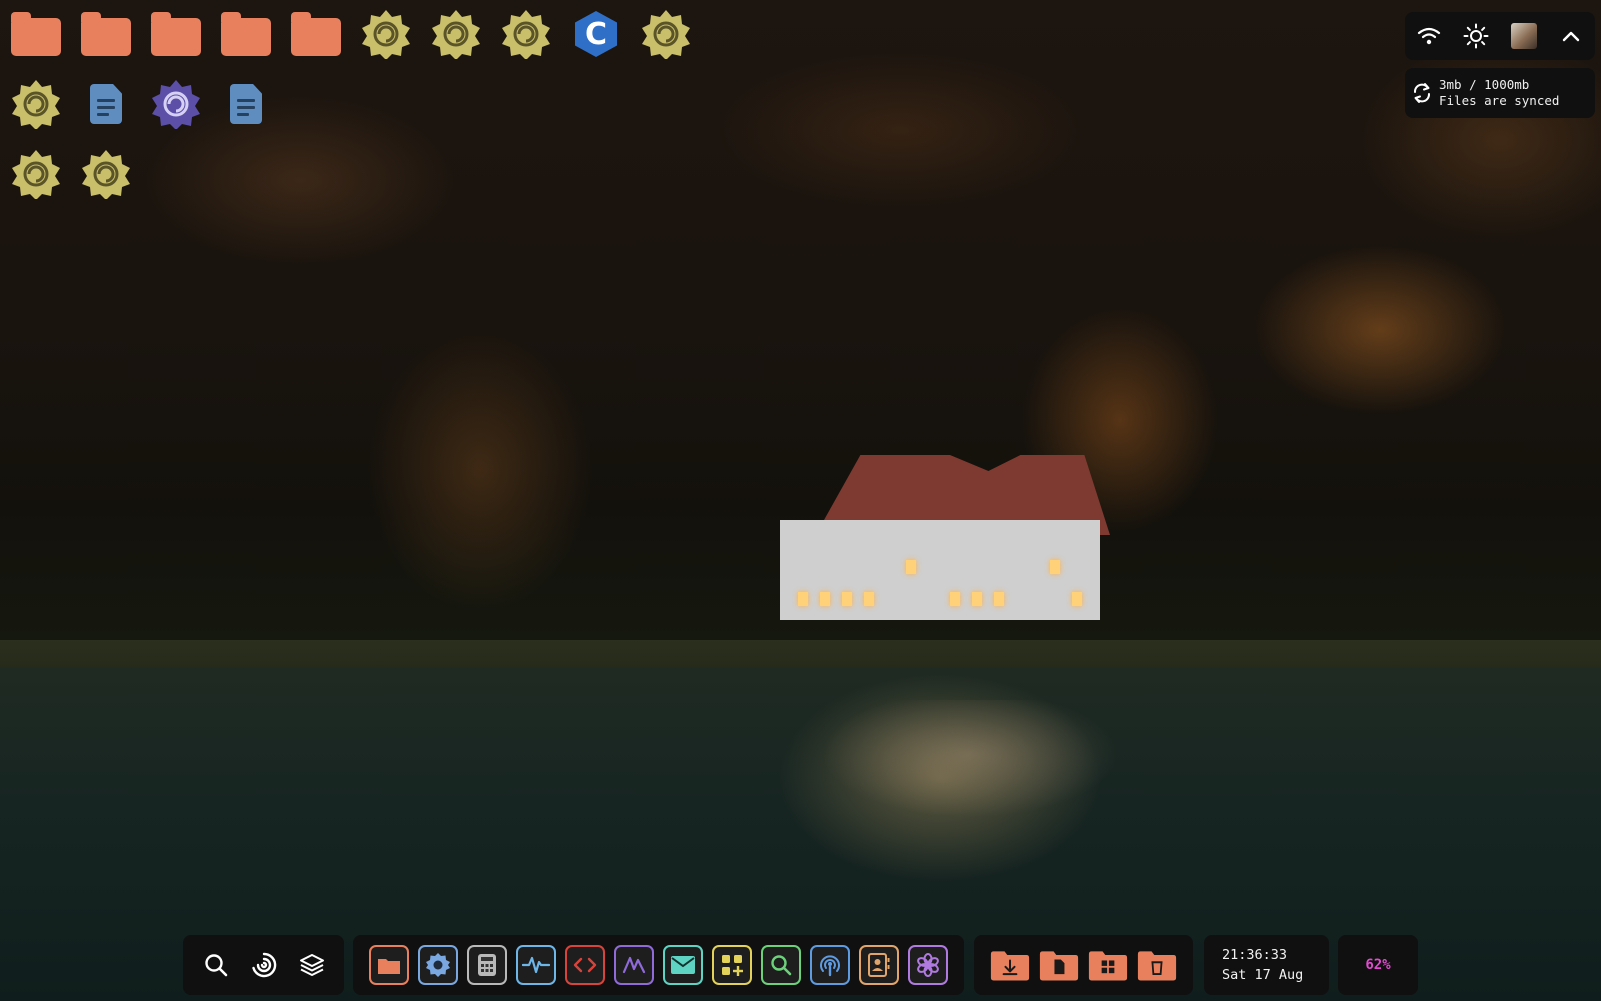 This screenshot has height=1001, width=1601. I want to click on search-app-icon, so click(781, 965).